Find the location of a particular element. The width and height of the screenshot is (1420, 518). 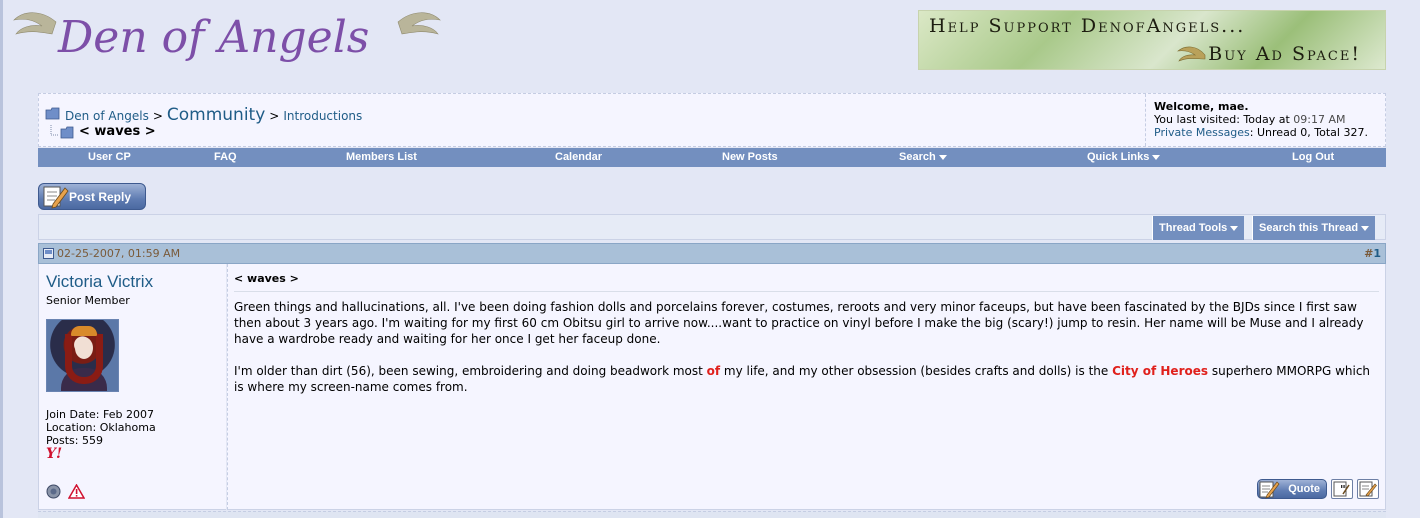

post-count: Posts: 559 is located at coordinates (74, 440).